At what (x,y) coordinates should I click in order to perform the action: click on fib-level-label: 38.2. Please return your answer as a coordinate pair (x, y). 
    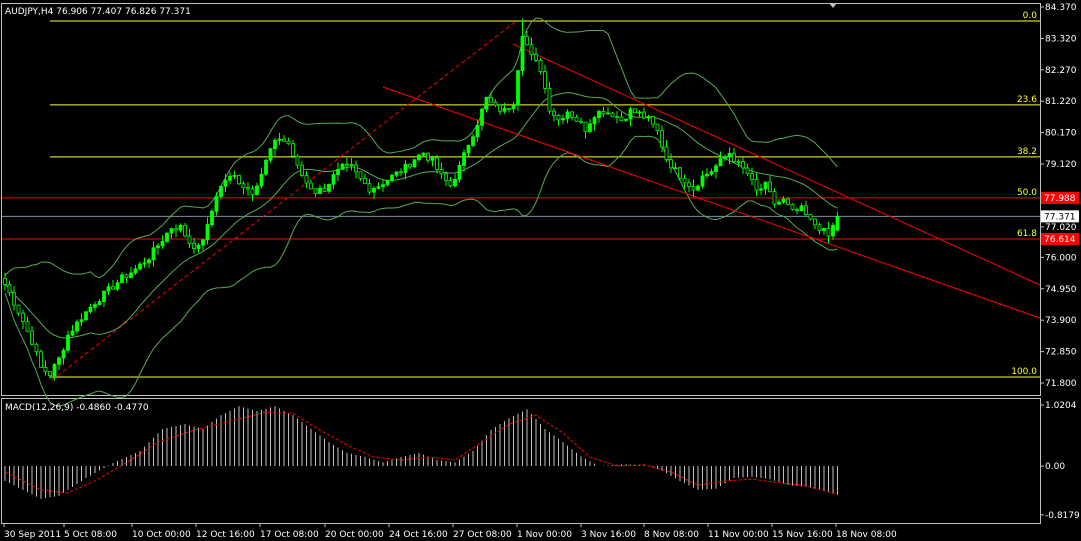
    Looking at the image, I should click on (1027, 152).